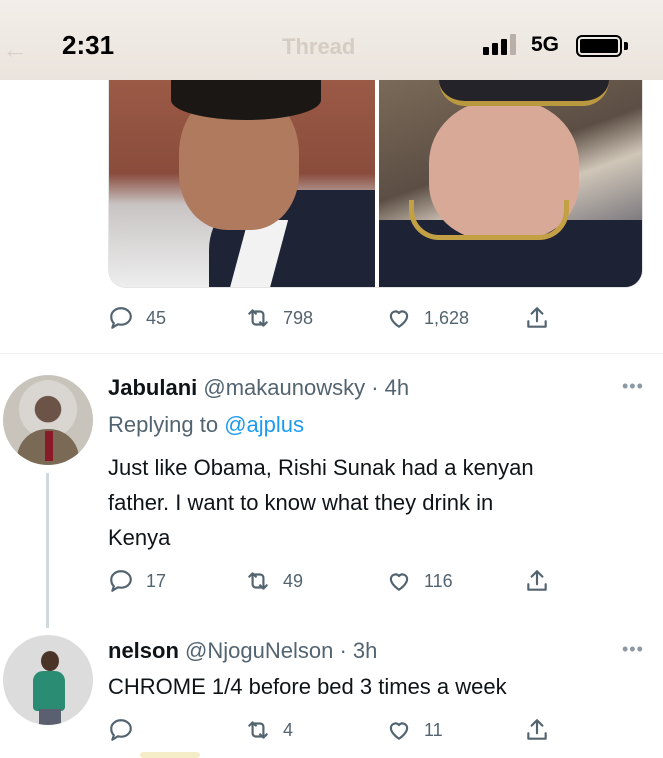 The width and height of the screenshot is (663, 758). I want to click on thread-line, so click(47, 550).